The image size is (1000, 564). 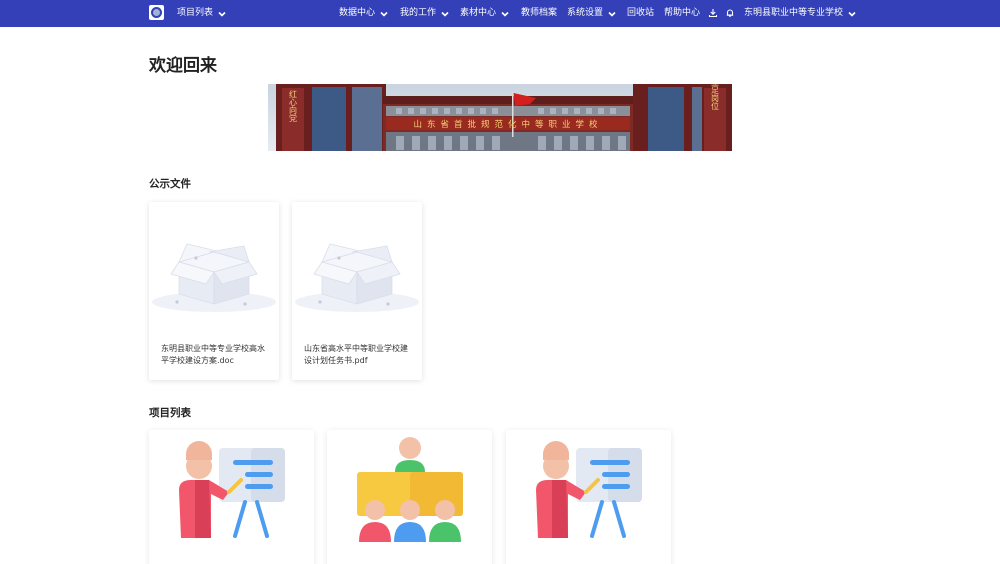 I want to click on download-icon, so click(x=713, y=13).